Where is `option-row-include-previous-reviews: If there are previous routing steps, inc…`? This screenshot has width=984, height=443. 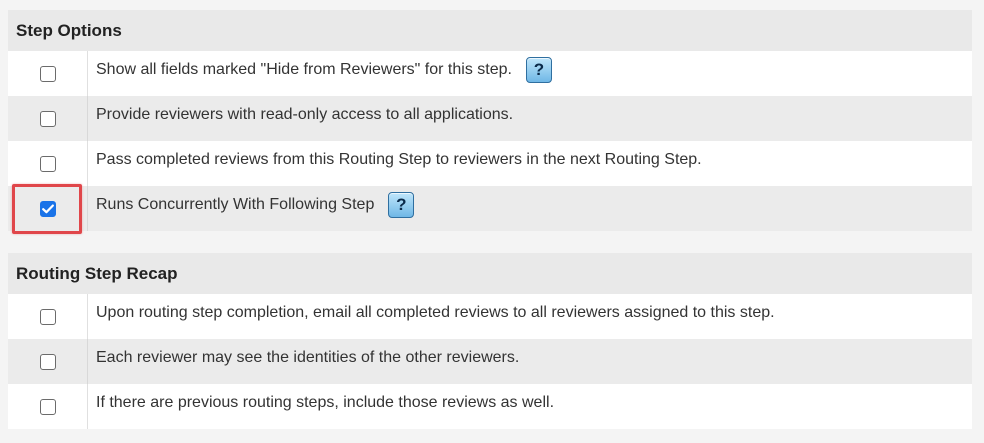 option-row-include-previous-reviews: If there are previous routing steps, inc… is located at coordinates (490, 406).